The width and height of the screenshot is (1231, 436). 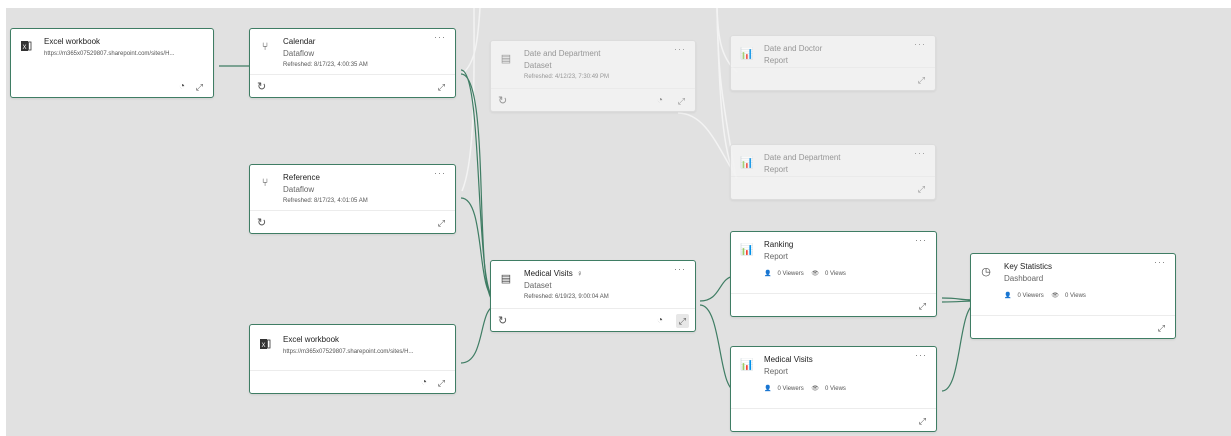 What do you see at coordinates (833, 172) in the screenshot?
I see `node-date-department-report: 📊 Date and Department Report ··· ⤢` at bounding box center [833, 172].